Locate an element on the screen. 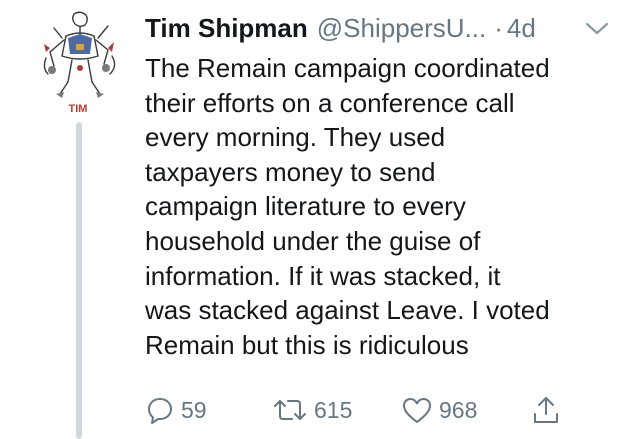 The height and width of the screenshot is (439, 640). tweet-text-line: taxpayers money to send is located at coordinates (290, 171).